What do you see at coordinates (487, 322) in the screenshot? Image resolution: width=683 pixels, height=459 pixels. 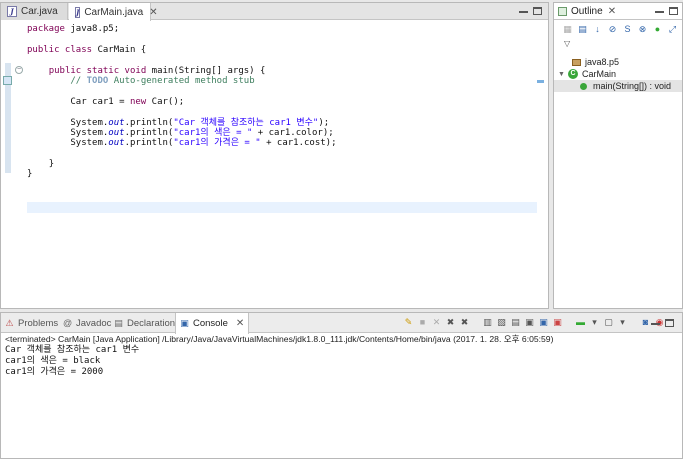 I see `clear-console-icon: ▥` at bounding box center [487, 322].